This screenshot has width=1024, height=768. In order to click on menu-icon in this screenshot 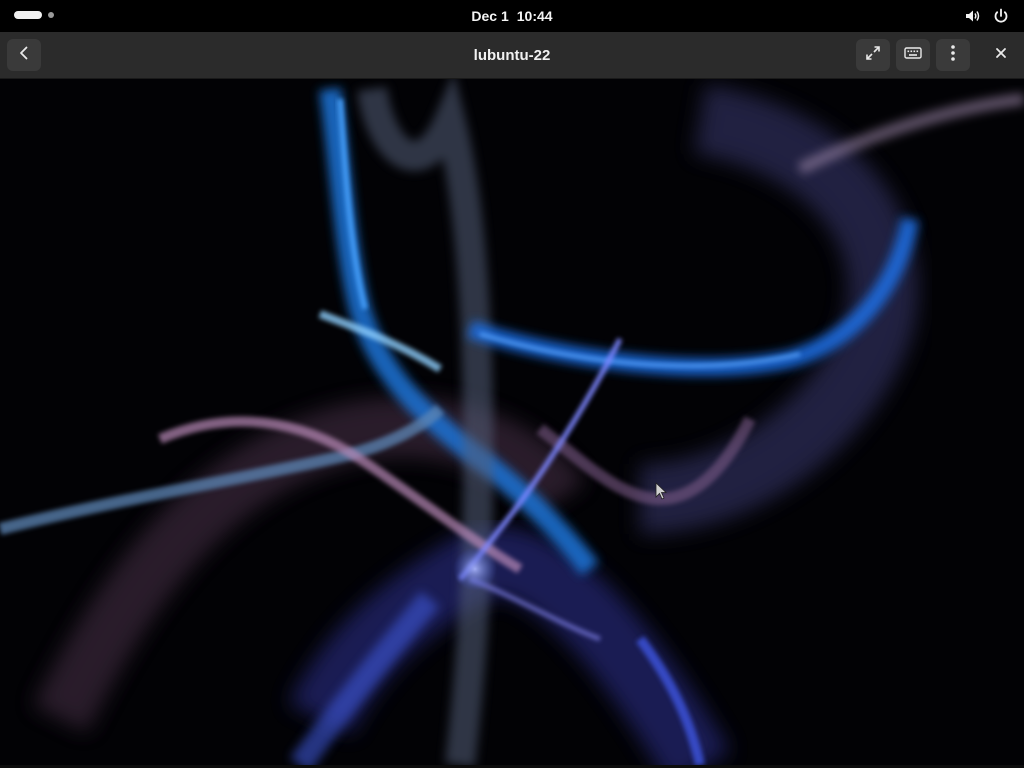, I will do `click(953, 55)`.